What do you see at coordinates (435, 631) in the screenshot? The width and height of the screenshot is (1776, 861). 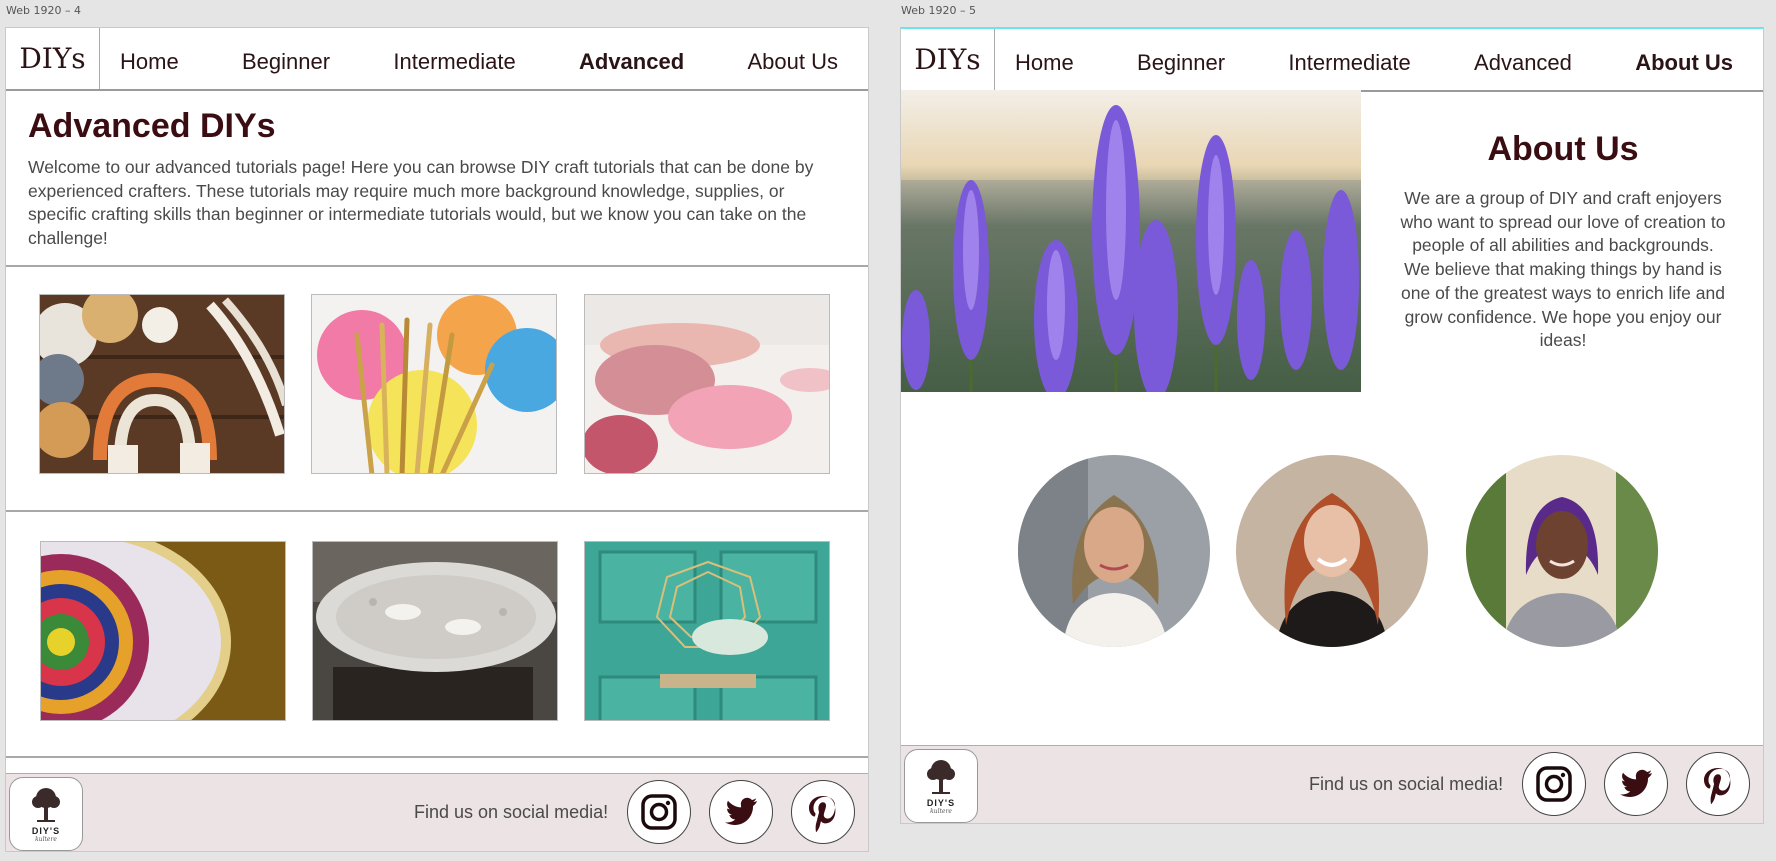 I see `lace-tablecloth-image` at bounding box center [435, 631].